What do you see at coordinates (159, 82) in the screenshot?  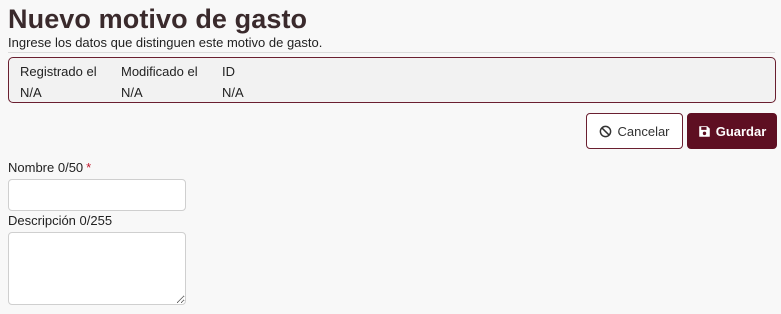 I see `meta-modified: Modificado el N/A` at bounding box center [159, 82].